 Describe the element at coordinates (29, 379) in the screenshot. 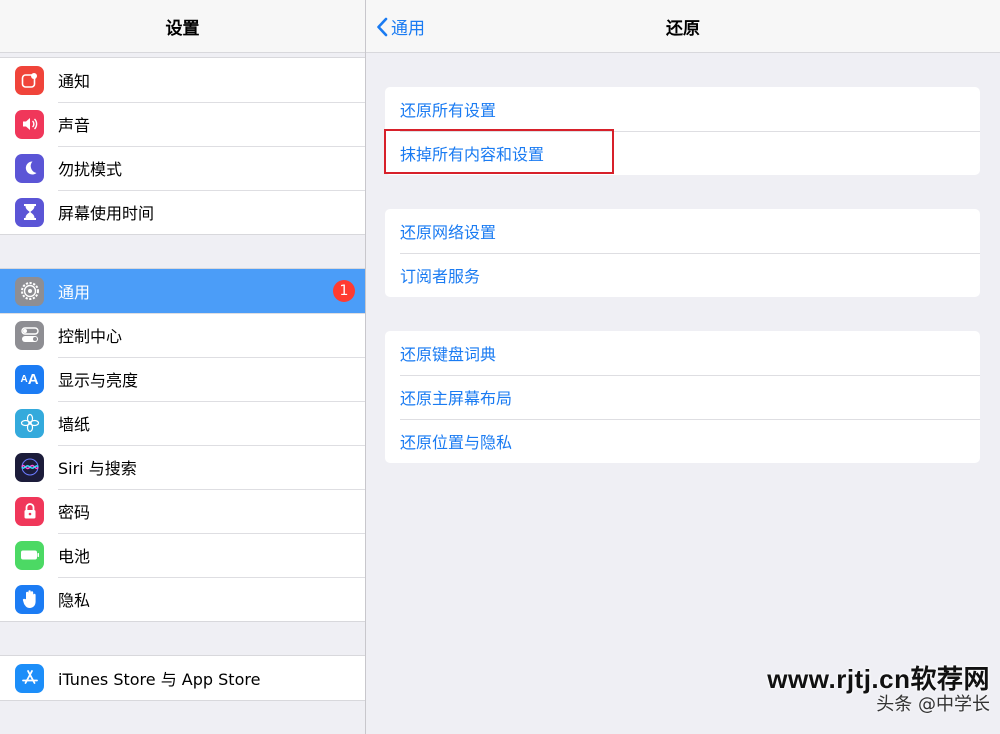

I see `text-size-icon: AA` at that location.